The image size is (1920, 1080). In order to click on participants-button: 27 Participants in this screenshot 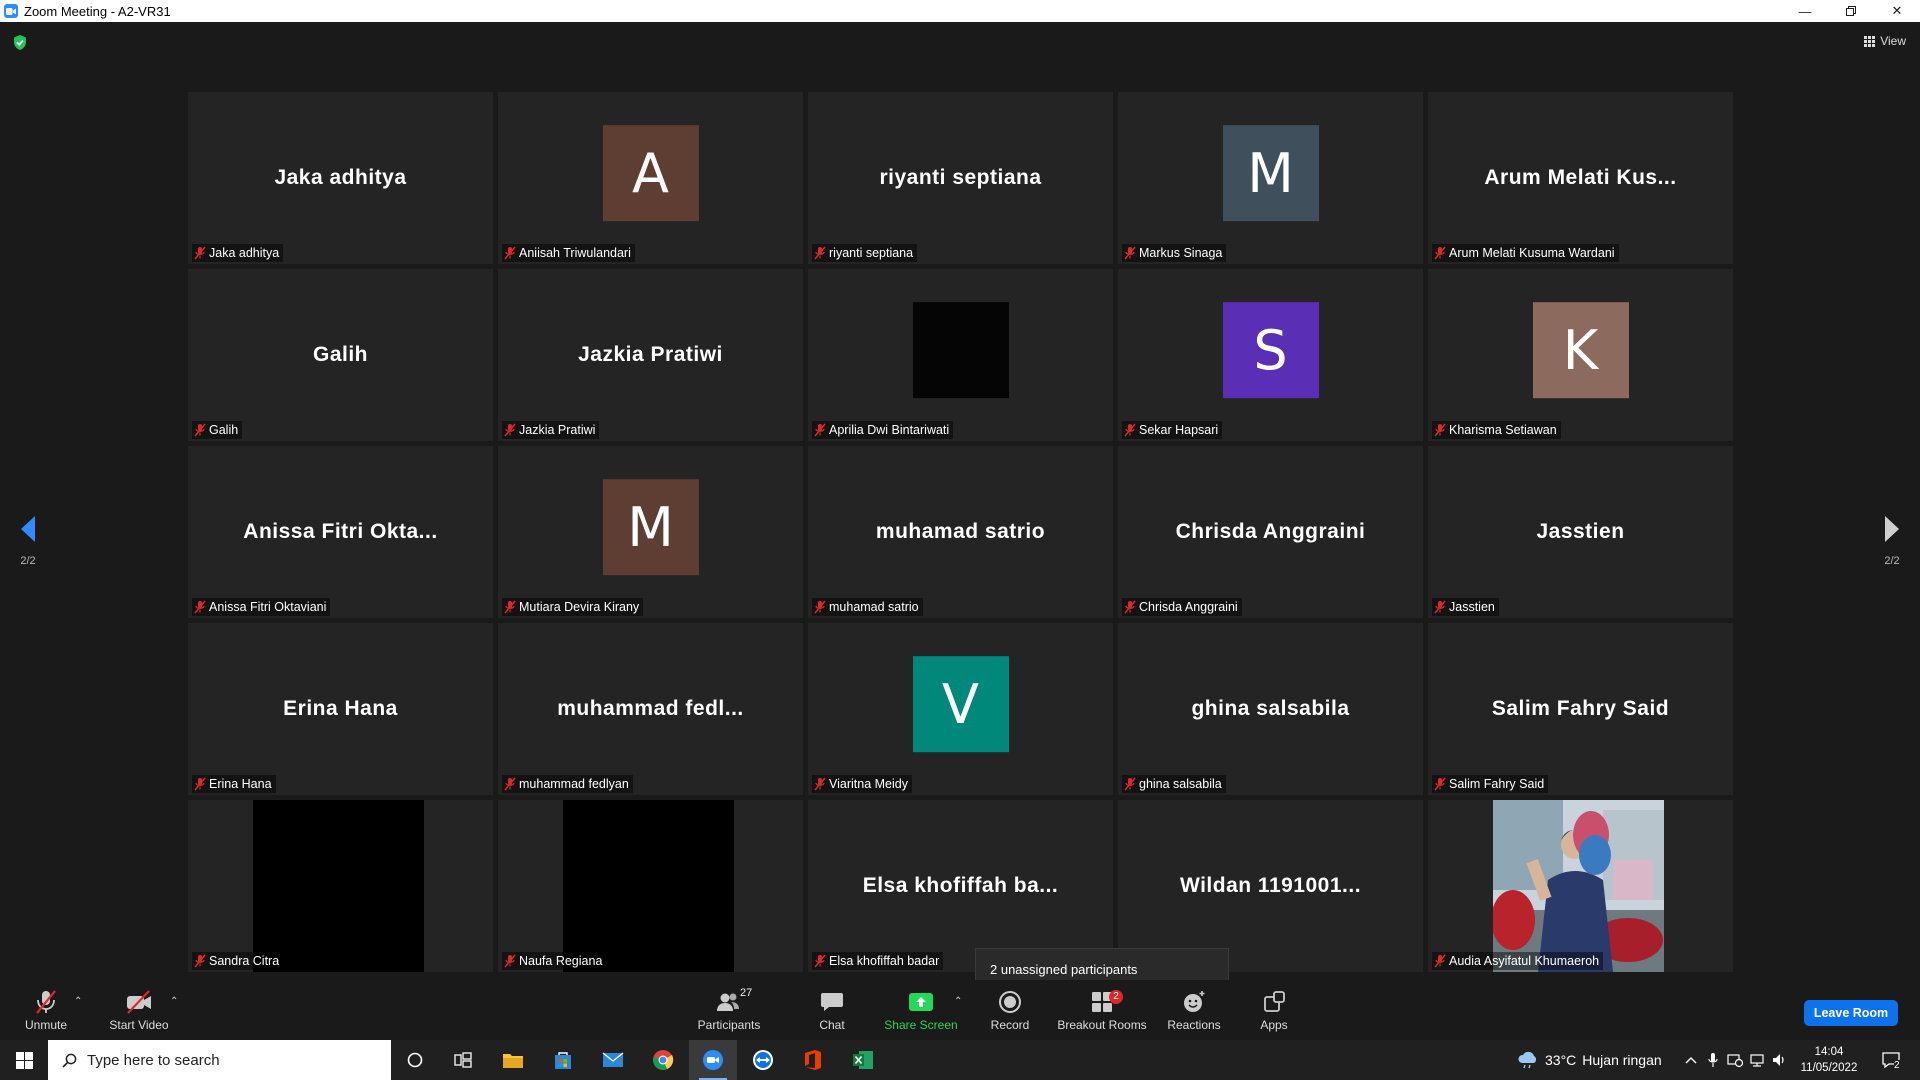, I will do `click(729, 1010)`.